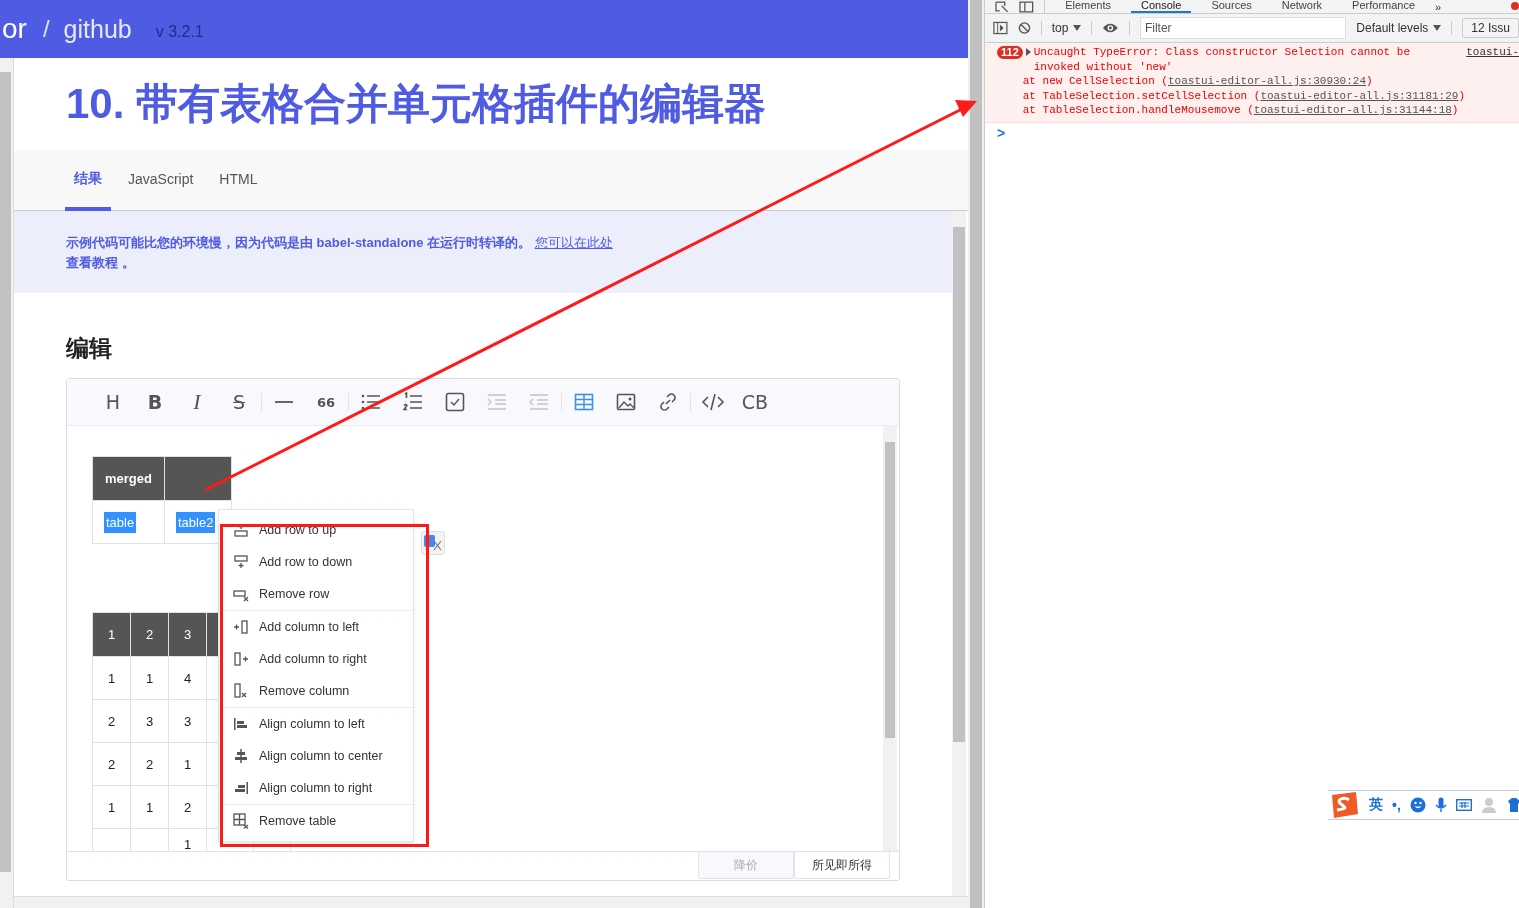 The width and height of the screenshot is (1519, 908). Describe the element at coordinates (241, 821) in the screenshot. I see `table-remove-icon` at that location.